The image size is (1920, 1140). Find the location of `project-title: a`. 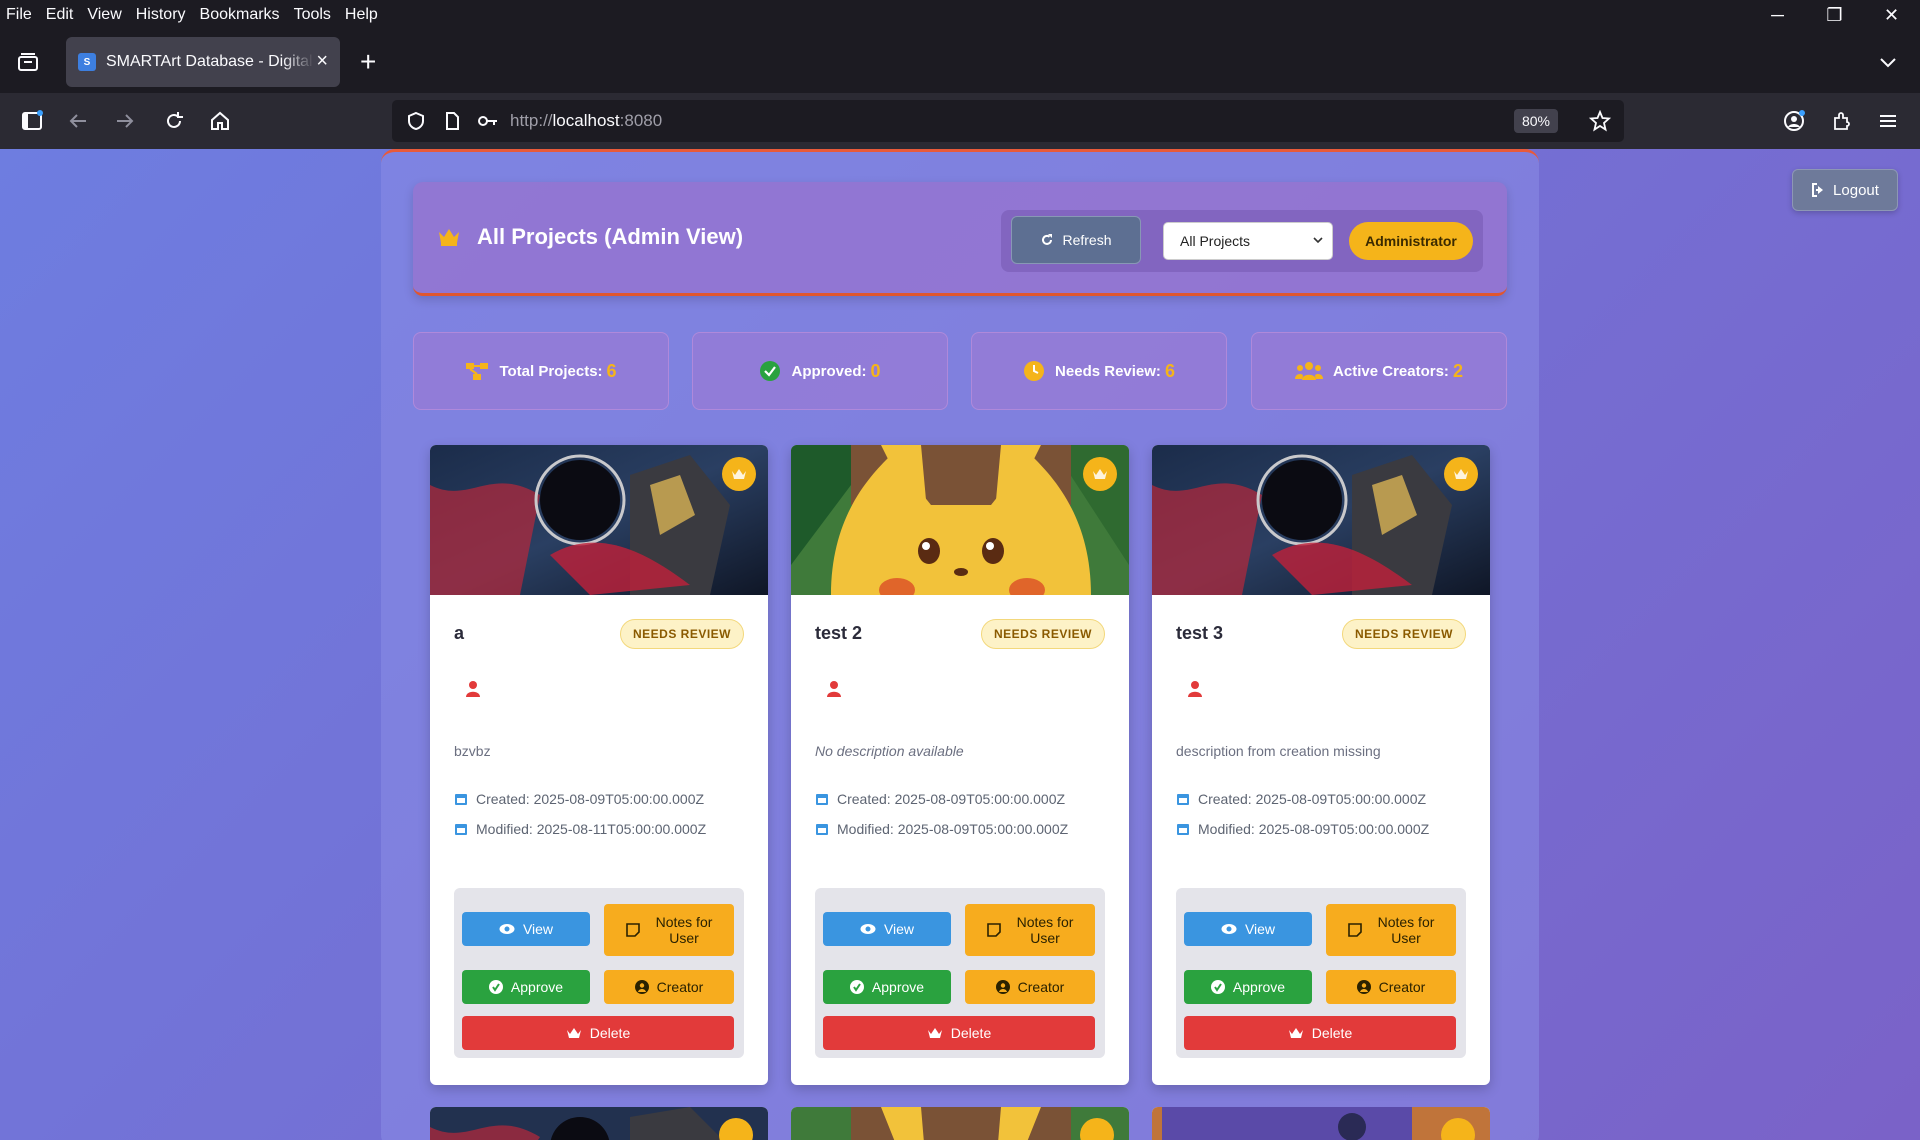

project-title: a is located at coordinates (459, 633).